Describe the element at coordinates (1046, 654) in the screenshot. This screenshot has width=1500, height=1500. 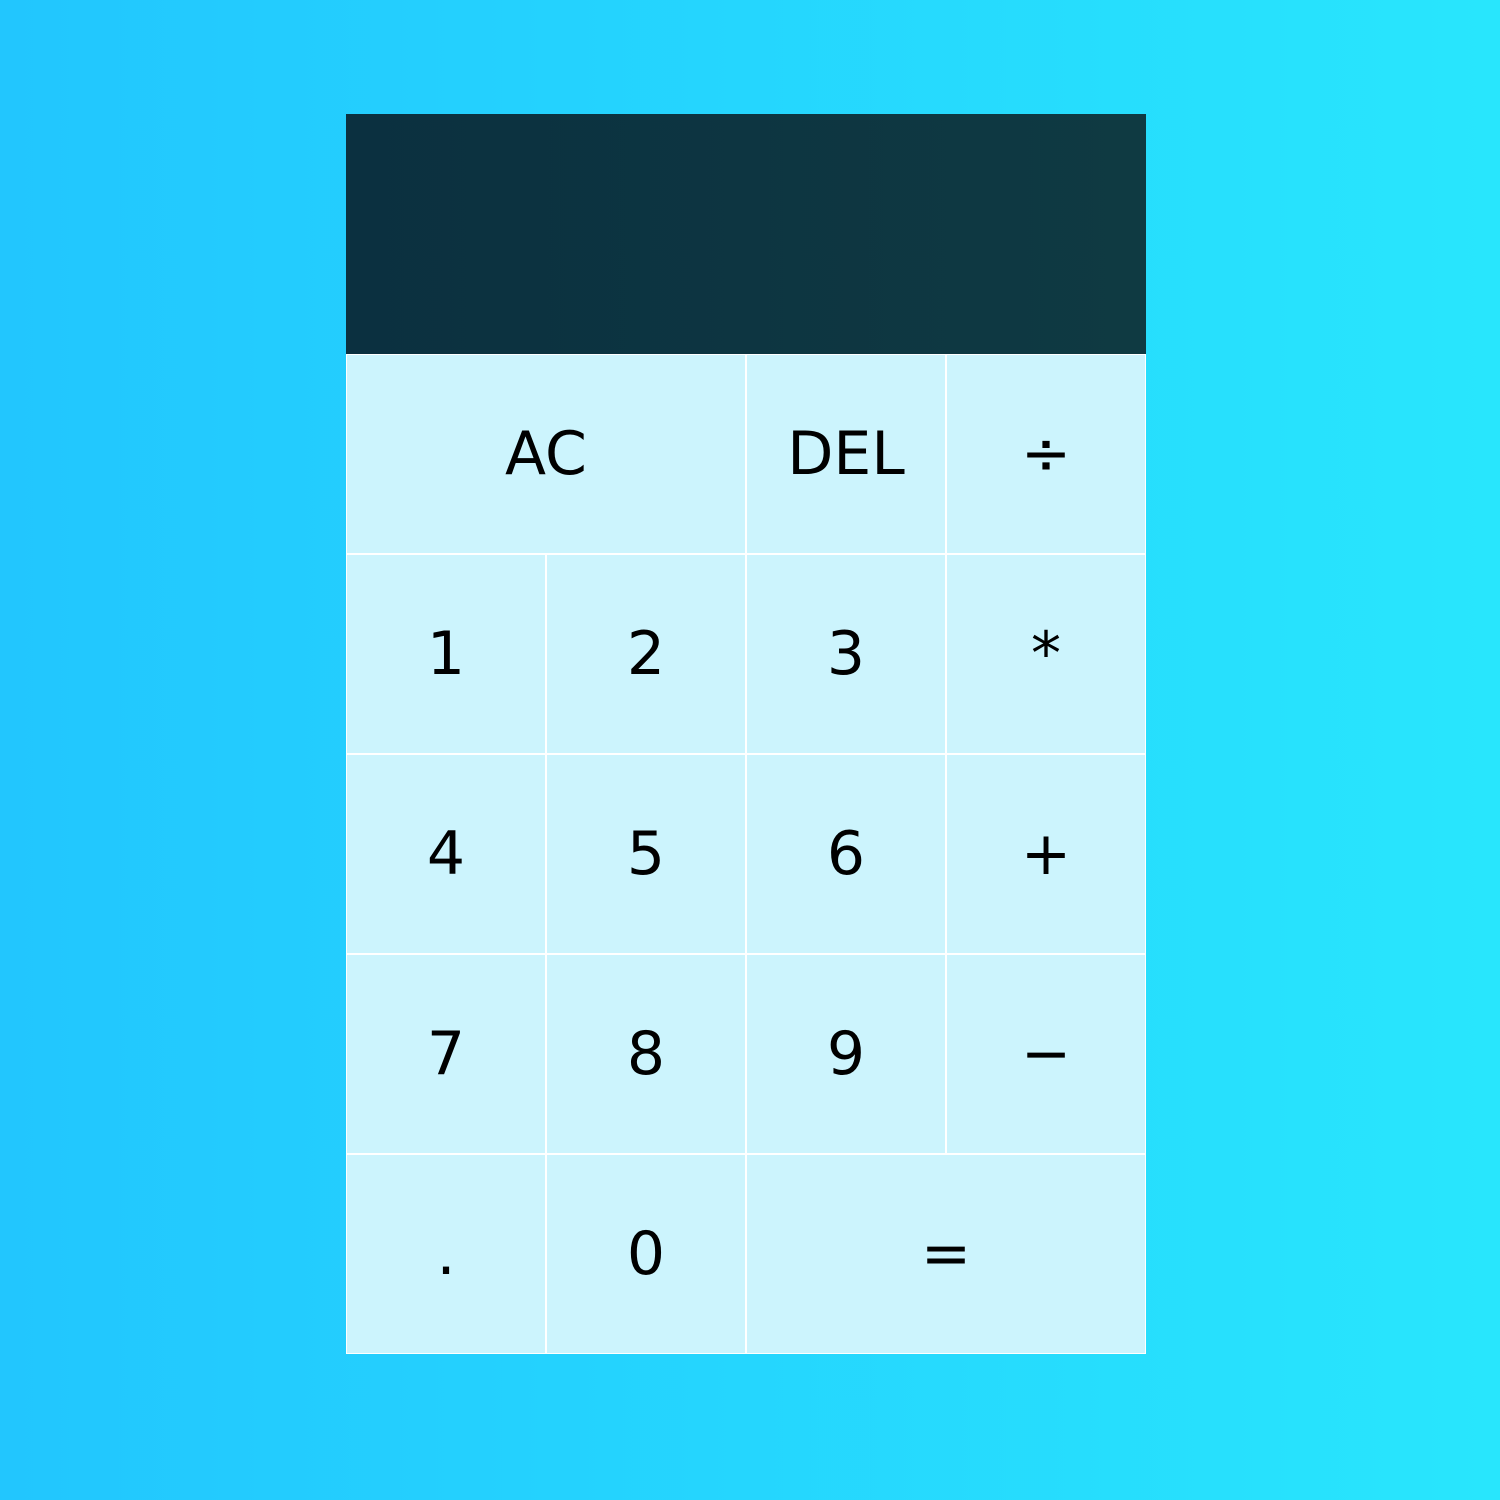
I see `multiply-button: *` at that location.